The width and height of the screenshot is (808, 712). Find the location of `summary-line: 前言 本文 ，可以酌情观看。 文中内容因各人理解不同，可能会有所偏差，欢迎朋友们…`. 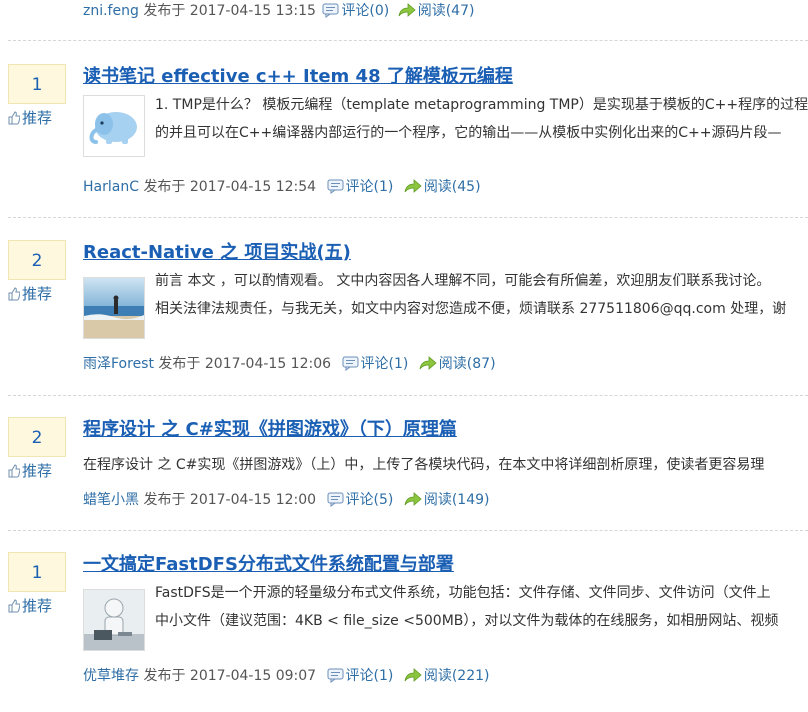

summary-line: 前言 本文 ，可以酌情观看。 文中内容因各人理解不同，可能会有所偏差，欢迎朋友们… is located at coordinates (463, 281).